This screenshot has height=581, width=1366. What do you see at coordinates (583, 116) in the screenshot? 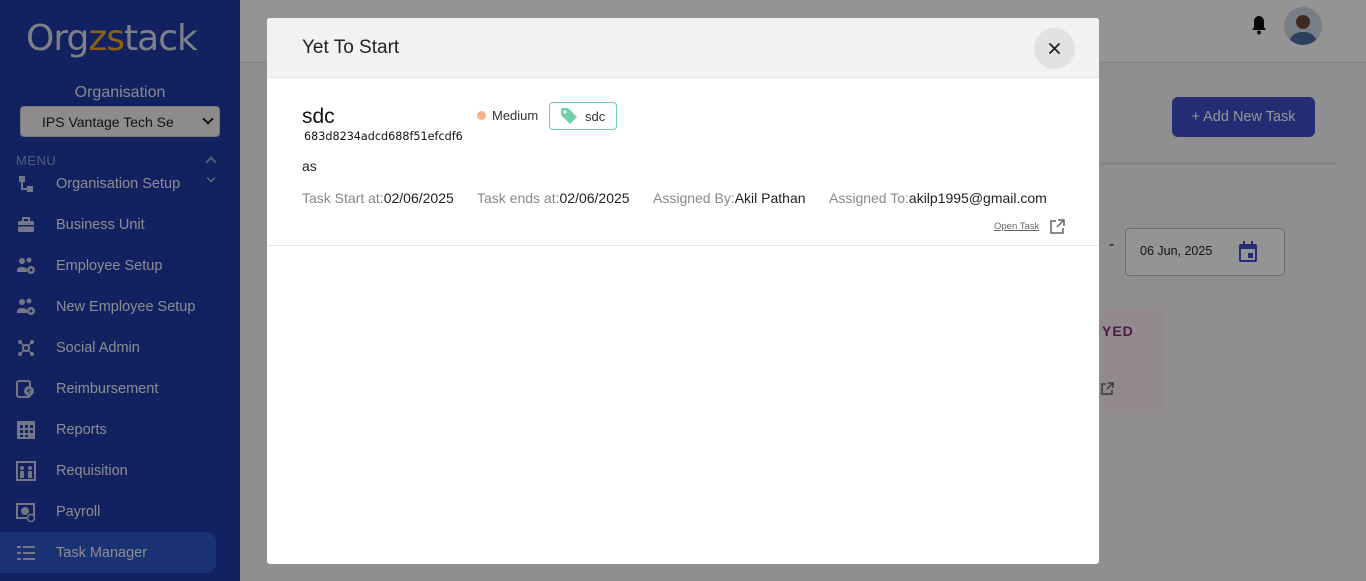
I see `task-tag: sdc` at bounding box center [583, 116].